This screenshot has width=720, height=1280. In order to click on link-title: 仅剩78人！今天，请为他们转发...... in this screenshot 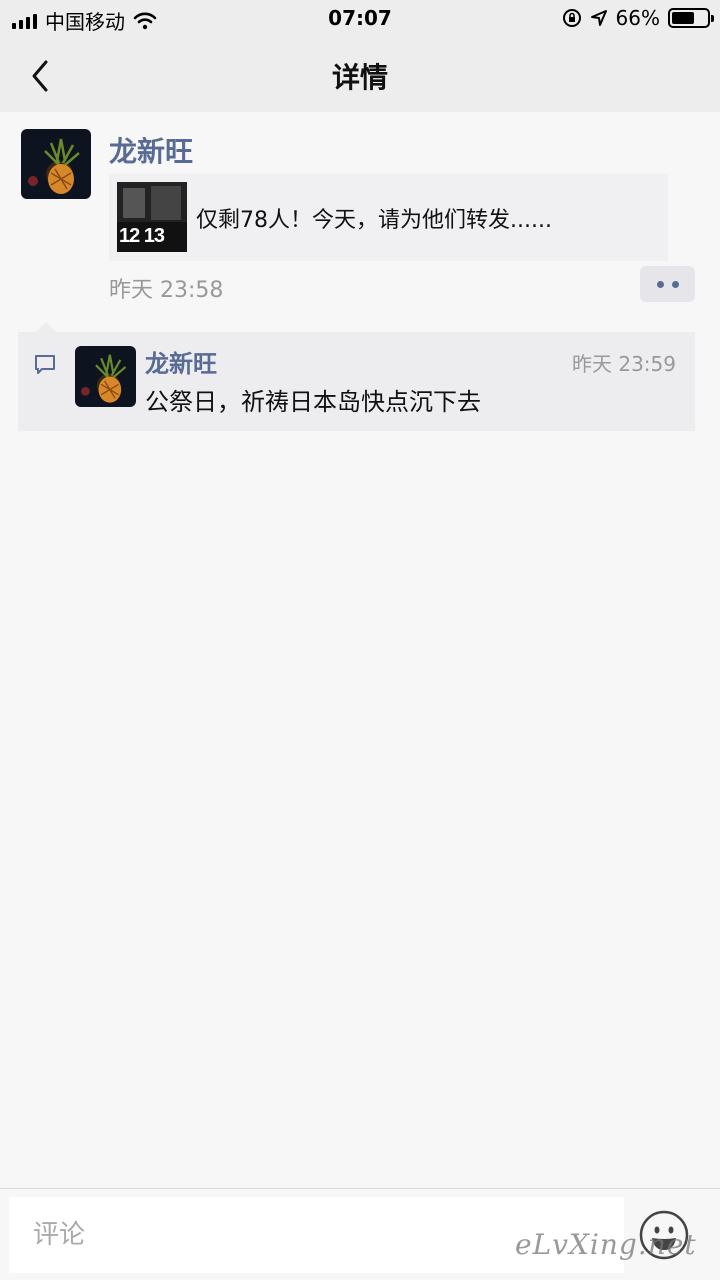, I will do `click(374, 220)`.